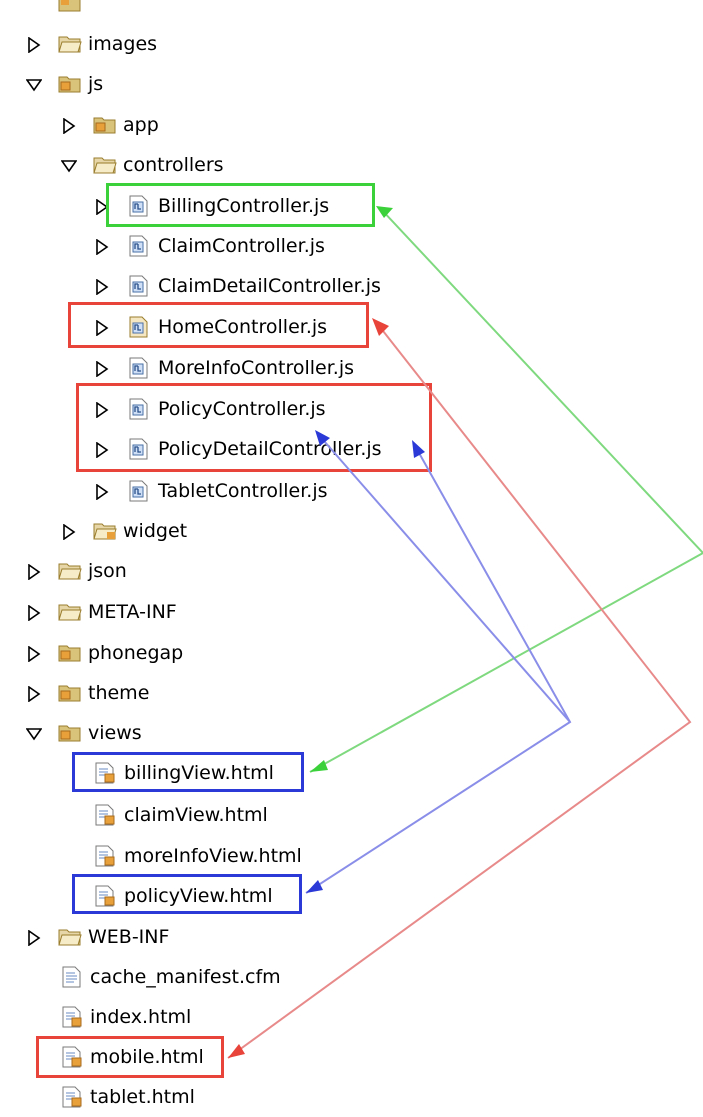 This screenshot has height=1117, width=703. I want to click on tree-item-label: js, so click(96, 84).